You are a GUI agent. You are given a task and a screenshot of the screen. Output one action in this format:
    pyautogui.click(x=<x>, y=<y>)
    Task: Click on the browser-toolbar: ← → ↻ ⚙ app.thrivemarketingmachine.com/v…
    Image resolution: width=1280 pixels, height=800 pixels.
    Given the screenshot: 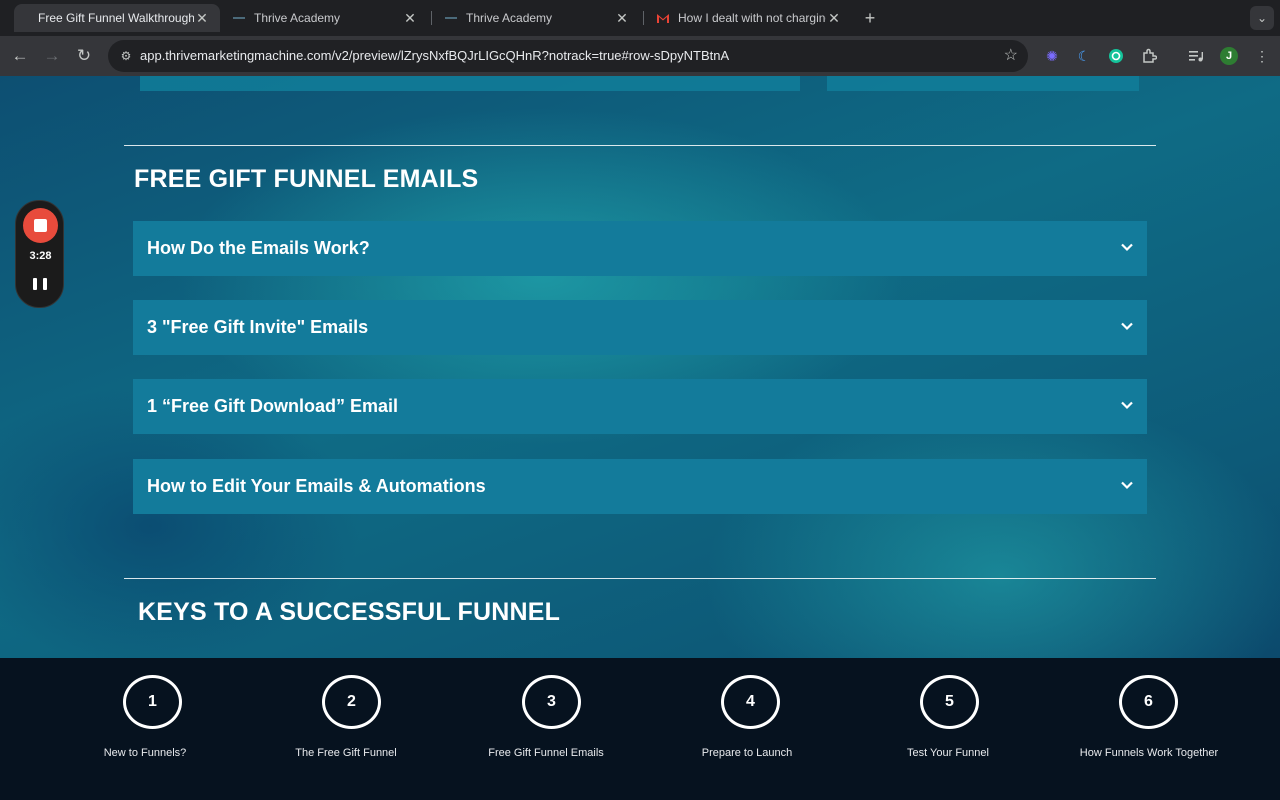 What is the action you would take?
    pyautogui.click(x=640, y=56)
    